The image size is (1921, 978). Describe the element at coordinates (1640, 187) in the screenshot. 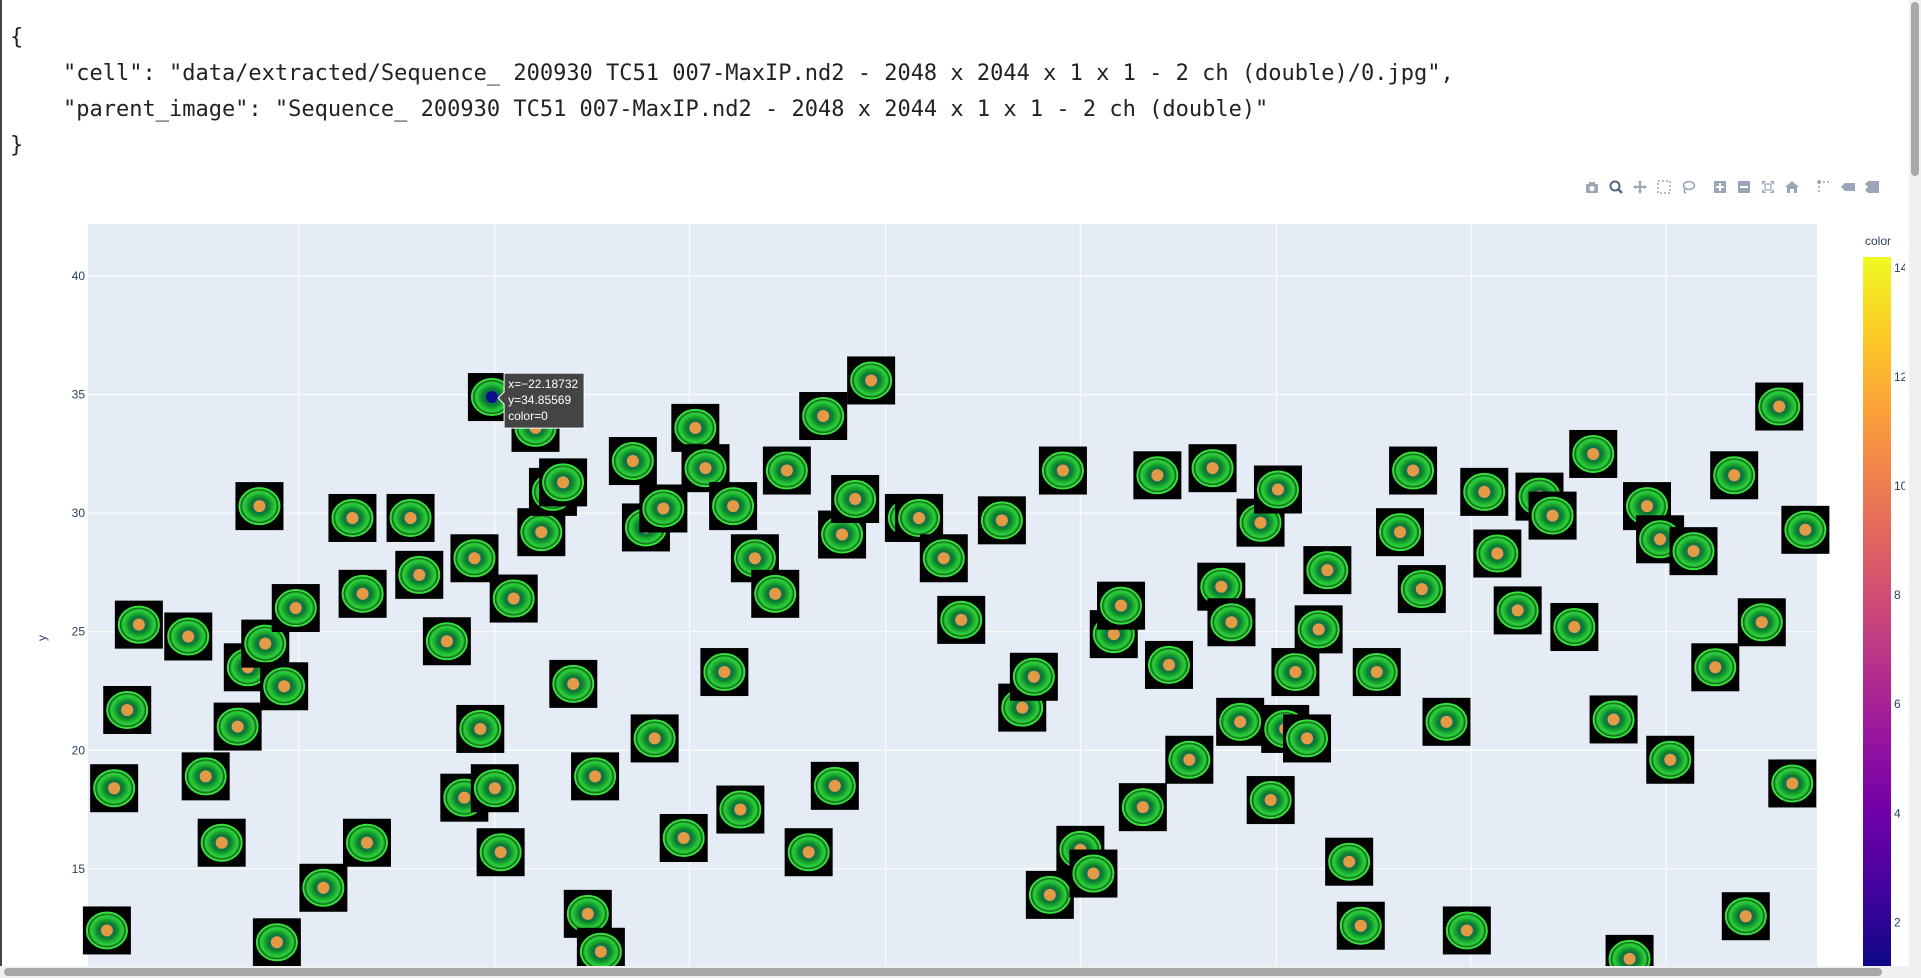

I see `pan-icon` at that location.